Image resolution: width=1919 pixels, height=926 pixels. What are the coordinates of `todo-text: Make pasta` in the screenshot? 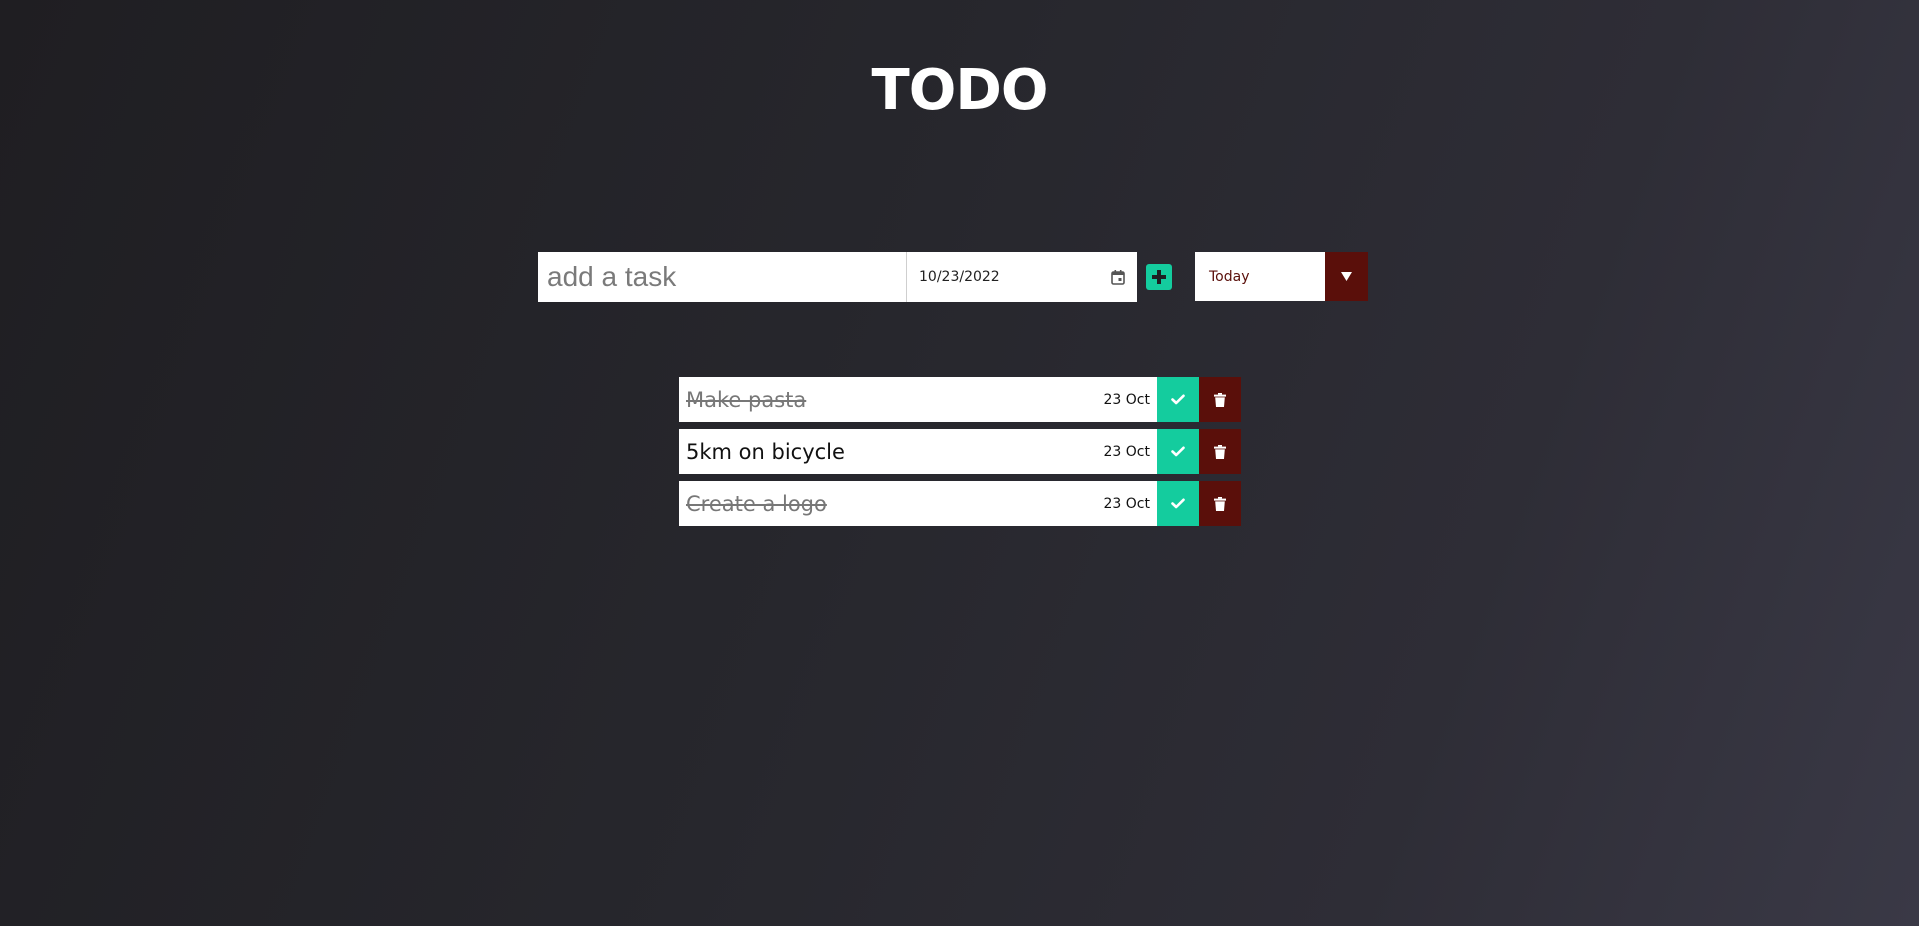 It's located at (746, 399).